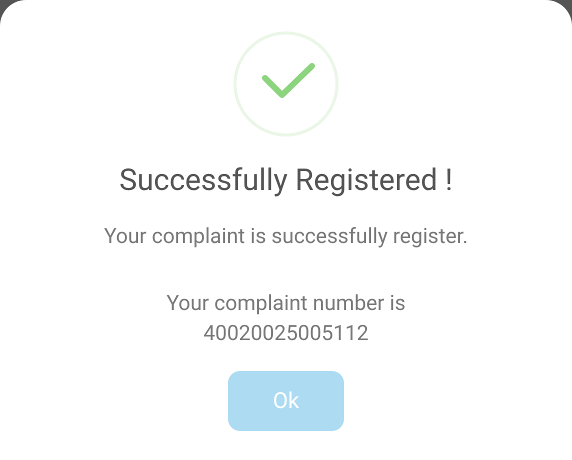 The width and height of the screenshot is (572, 460). Describe the element at coordinates (286, 334) in the screenshot. I see `complaint-number: 40020025005112` at that location.